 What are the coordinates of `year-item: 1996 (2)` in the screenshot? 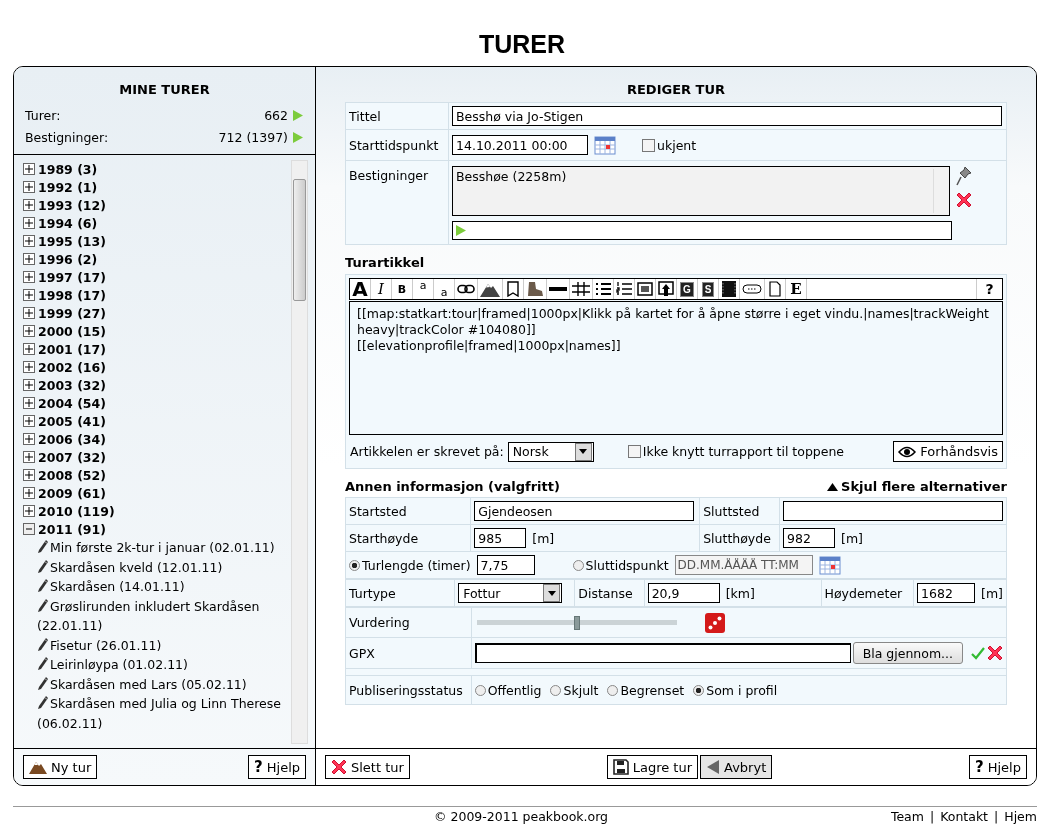 It's located at (68, 259).